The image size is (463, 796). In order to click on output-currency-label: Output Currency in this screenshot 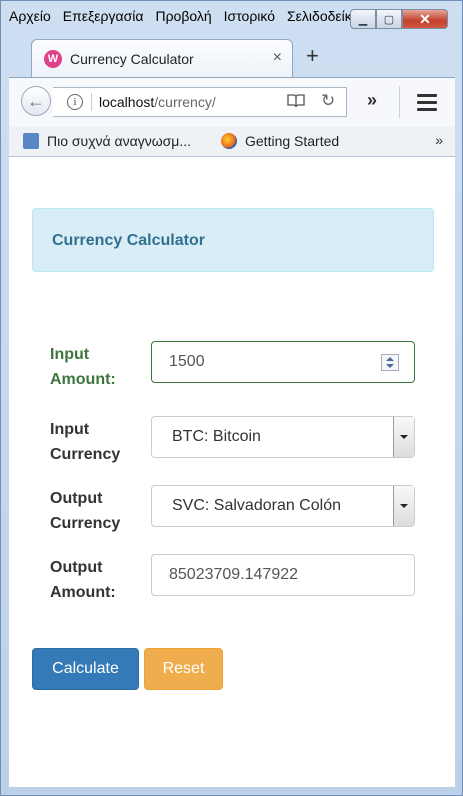, I will do `click(85, 511)`.